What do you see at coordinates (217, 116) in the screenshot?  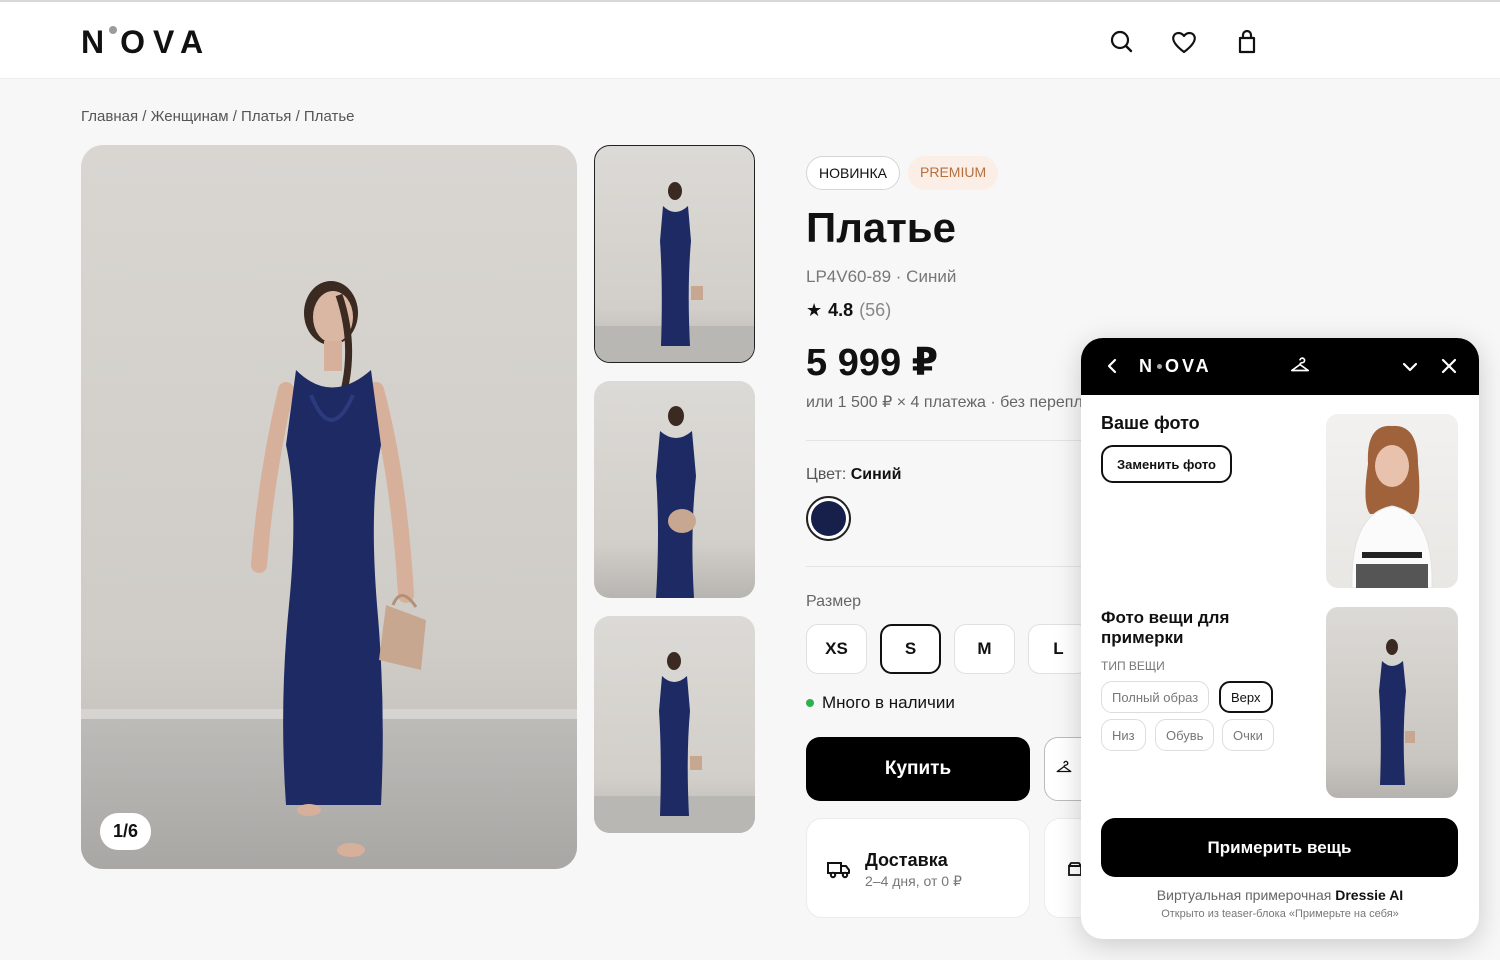 I see `breadcrumb: Главная / Женщинам / Платья / Платье` at bounding box center [217, 116].